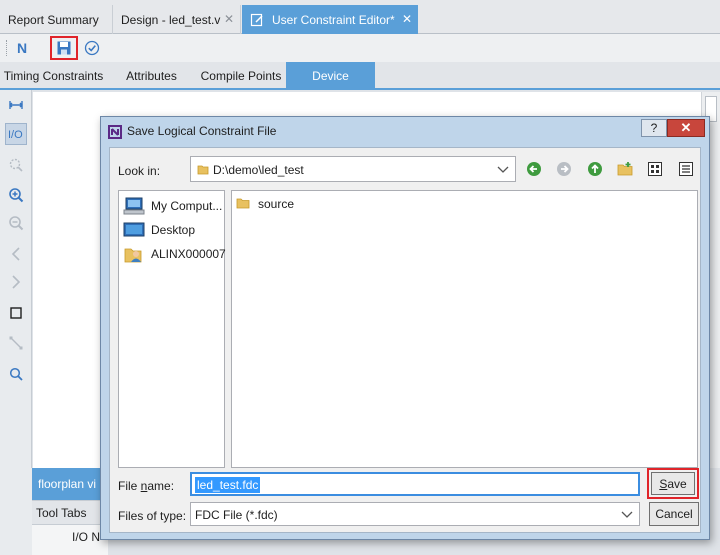 This screenshot has height=555, width=720. I want to click on list-icon, so click(686, 169).